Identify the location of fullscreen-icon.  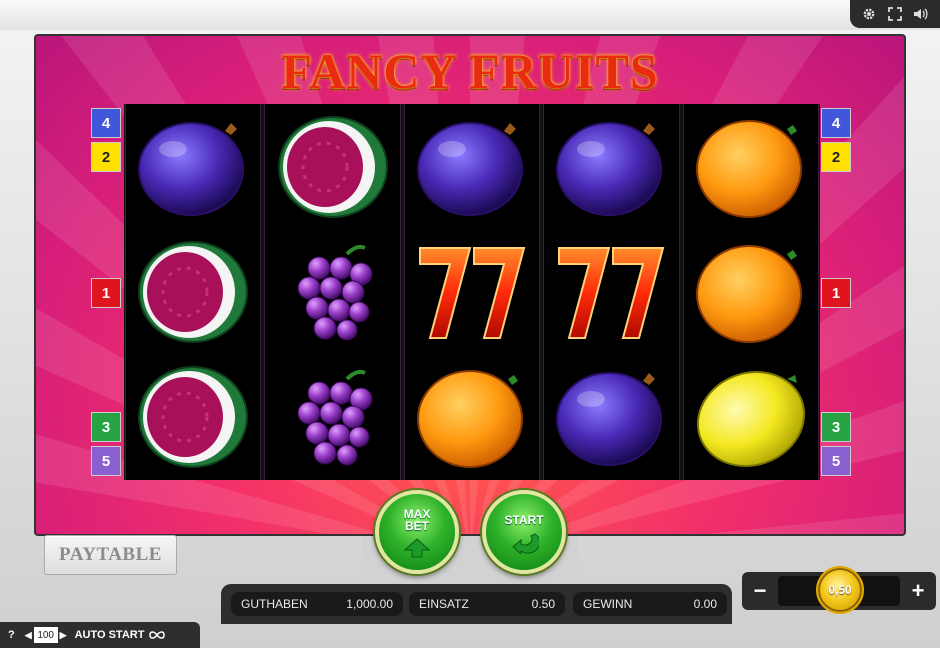
(895, 14).